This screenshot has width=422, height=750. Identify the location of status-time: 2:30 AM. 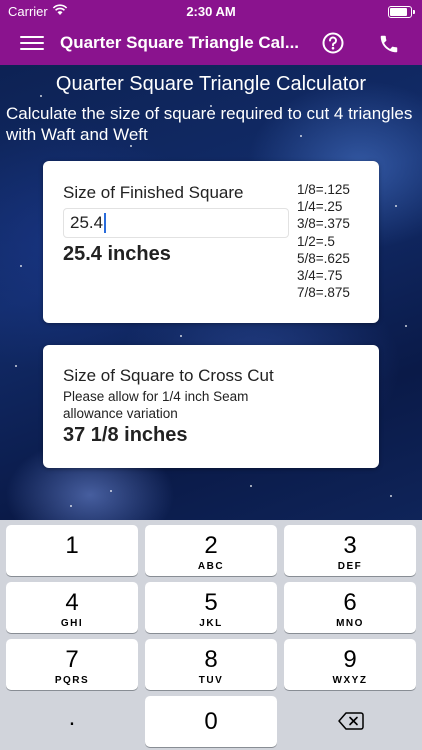
(211, 11).